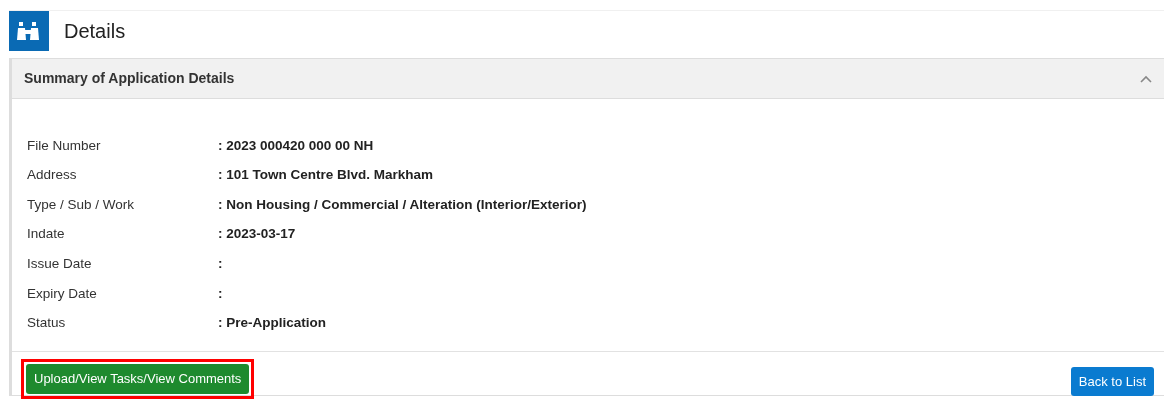 The height and width of the screenshot is (407, 1164). I want to click on chevron-icon, so click(1146, 78).